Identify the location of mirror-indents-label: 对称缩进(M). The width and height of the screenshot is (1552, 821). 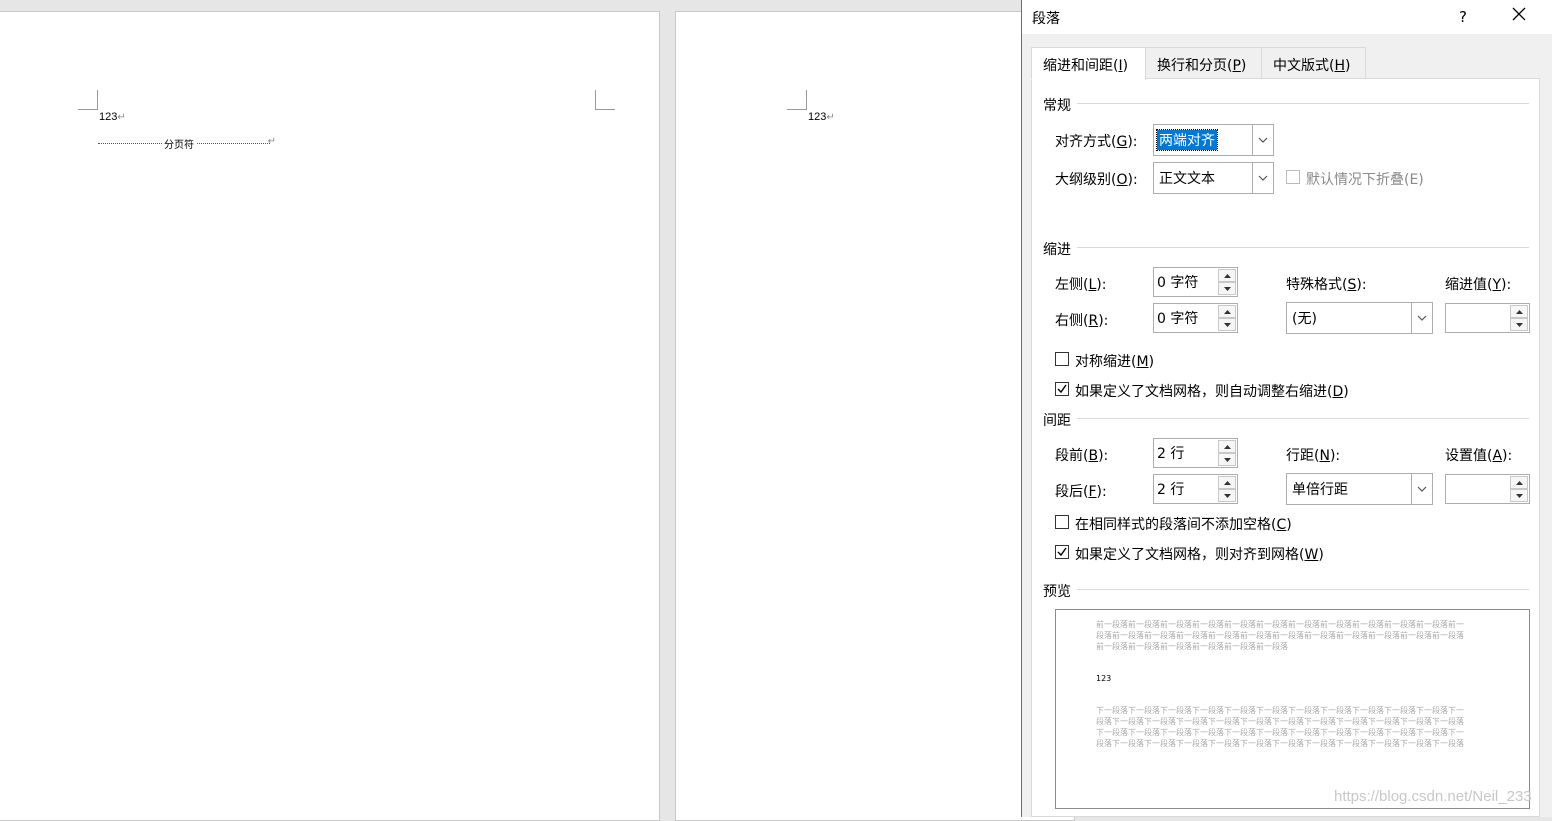
(1115, 362).